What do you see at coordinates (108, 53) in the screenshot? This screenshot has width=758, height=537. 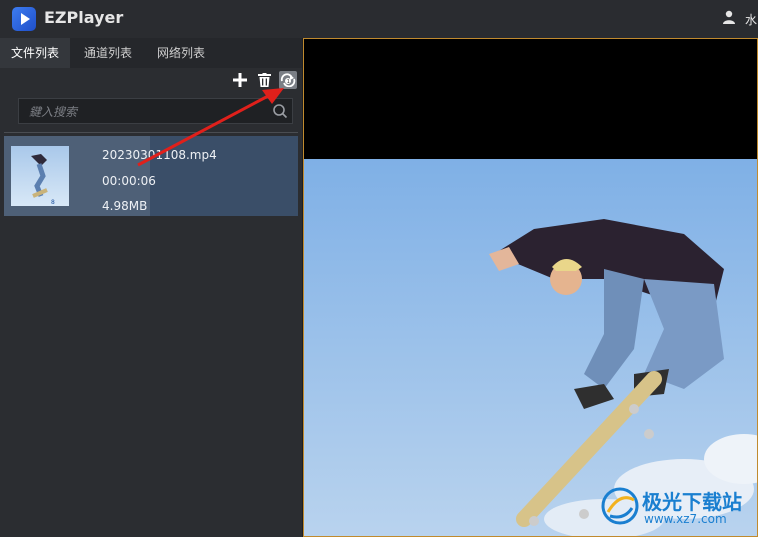 I see `tab-channel-list: 通道列表` at bounding box center [108, 53].